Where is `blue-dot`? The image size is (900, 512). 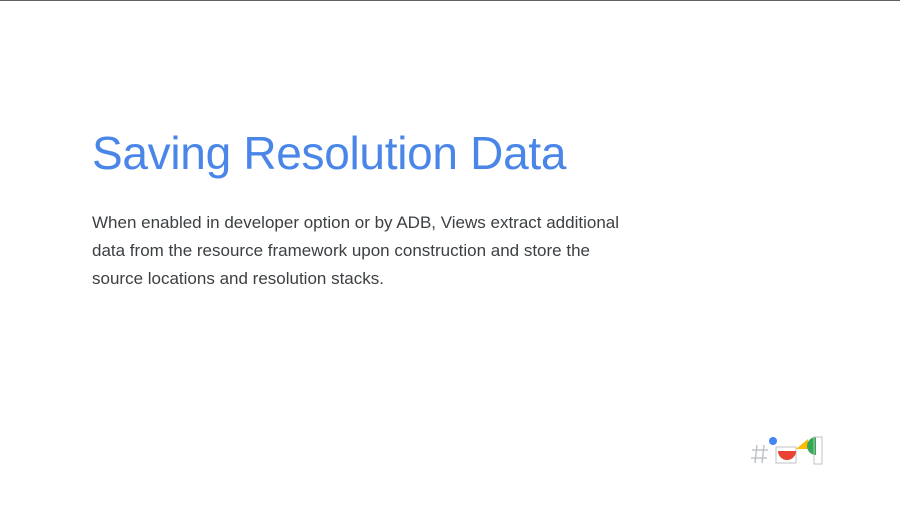 blue-dot is located at coordinates (773, 441).